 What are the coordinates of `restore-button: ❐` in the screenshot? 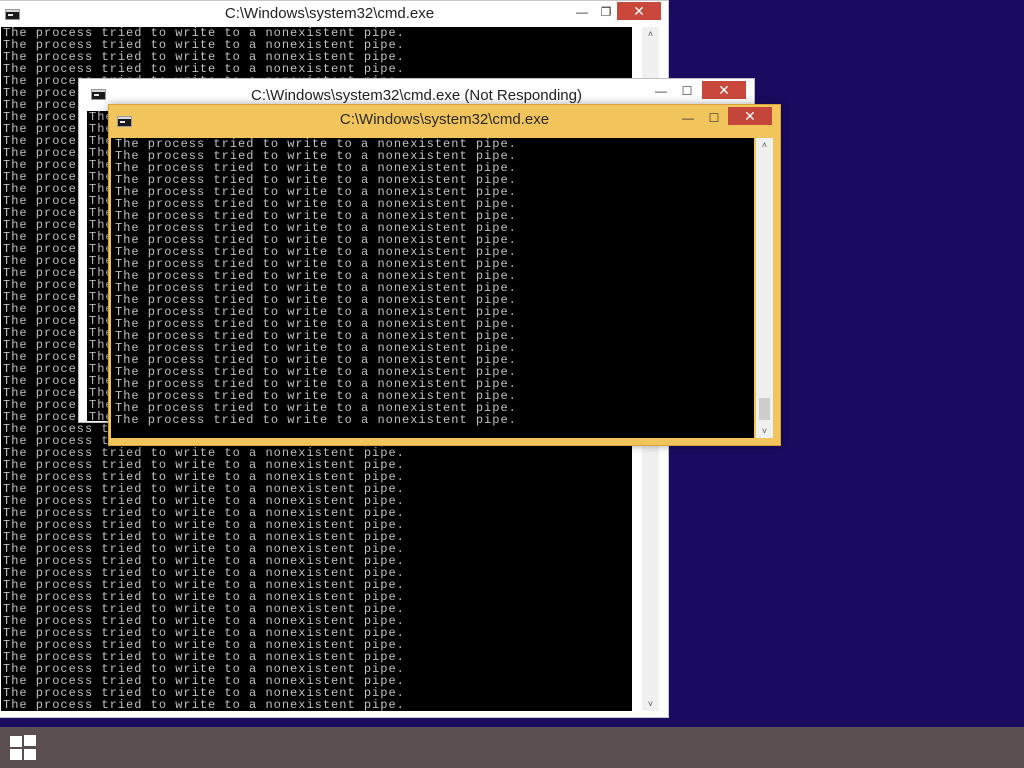 It's located at (606, 12).